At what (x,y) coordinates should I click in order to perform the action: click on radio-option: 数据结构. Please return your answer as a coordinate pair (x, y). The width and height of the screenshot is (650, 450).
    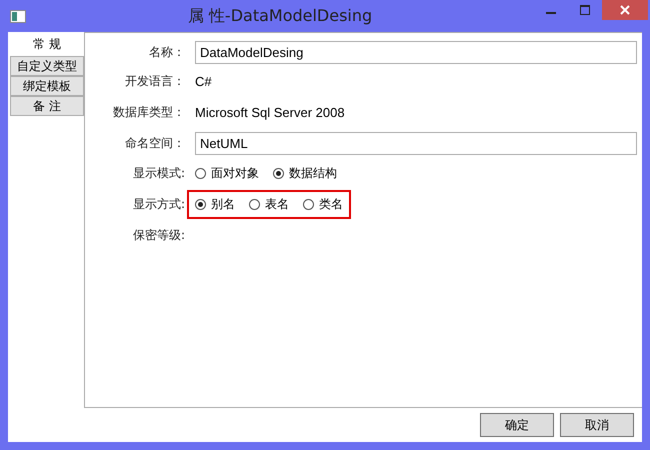
    Looking at the image, I should click on (305, 173).